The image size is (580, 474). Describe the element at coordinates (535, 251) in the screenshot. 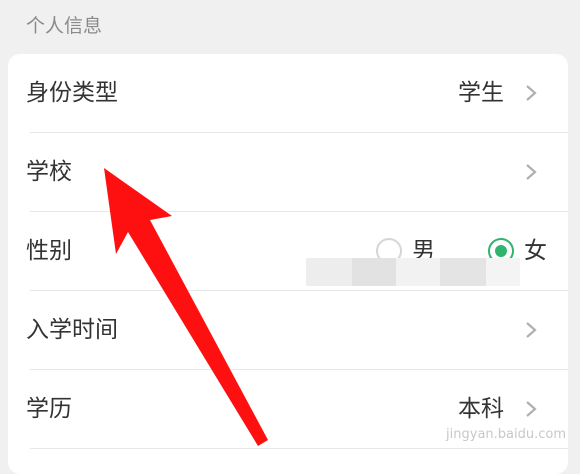

I see `radio-female-label: 女` at that location.